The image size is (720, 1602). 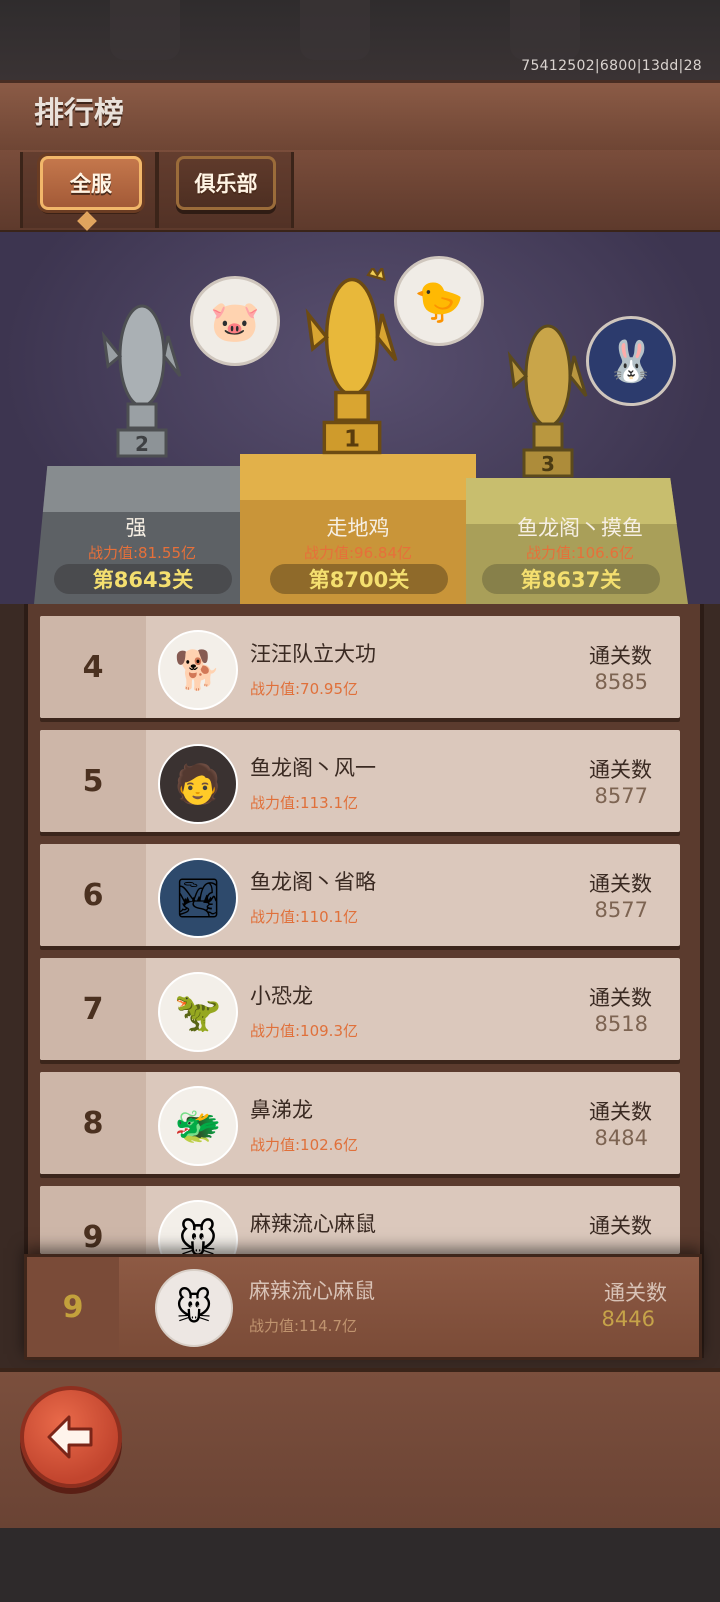 I want to click on list-item: 6 🏞 鱼龙阁丶省略 战力值:110.1亿 通关数 8577, so click(x=360, y=895).